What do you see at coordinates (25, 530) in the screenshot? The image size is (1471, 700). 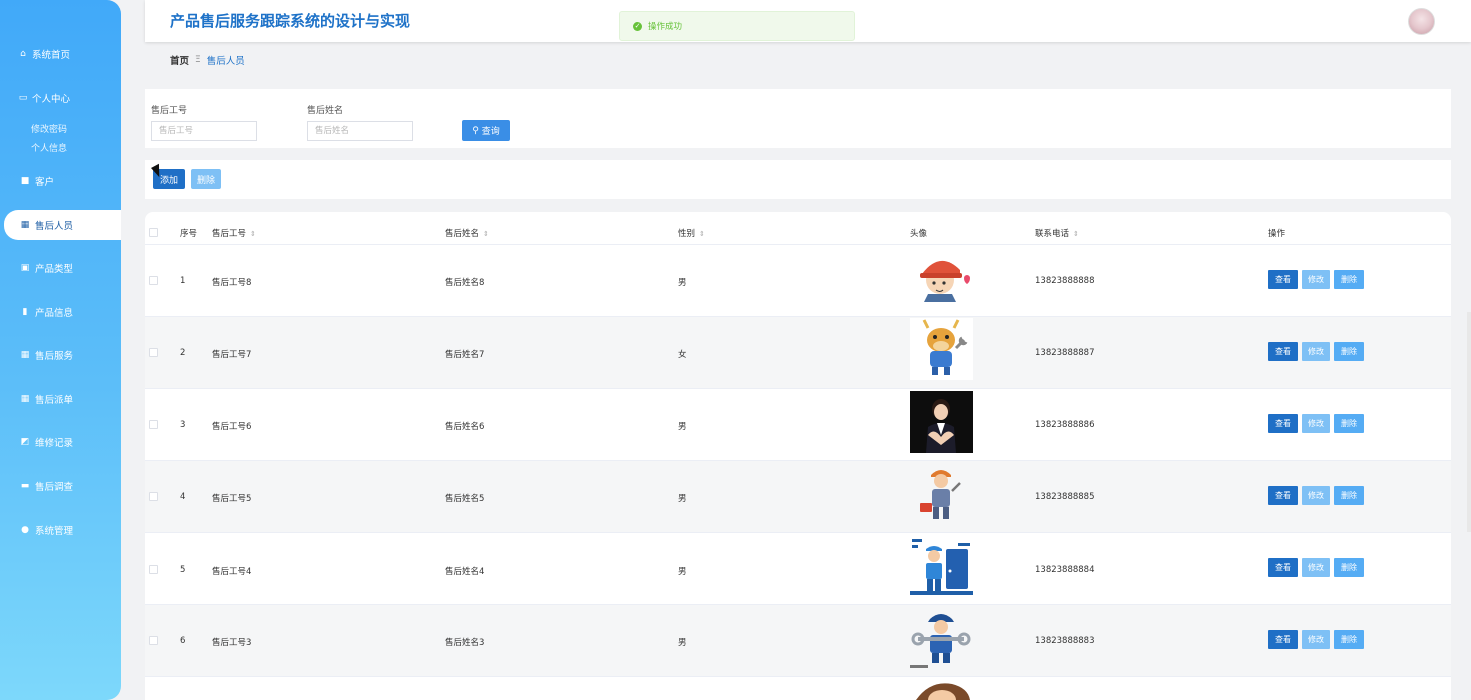 I see `user-icon: ●` at bounding box center [25, 530].